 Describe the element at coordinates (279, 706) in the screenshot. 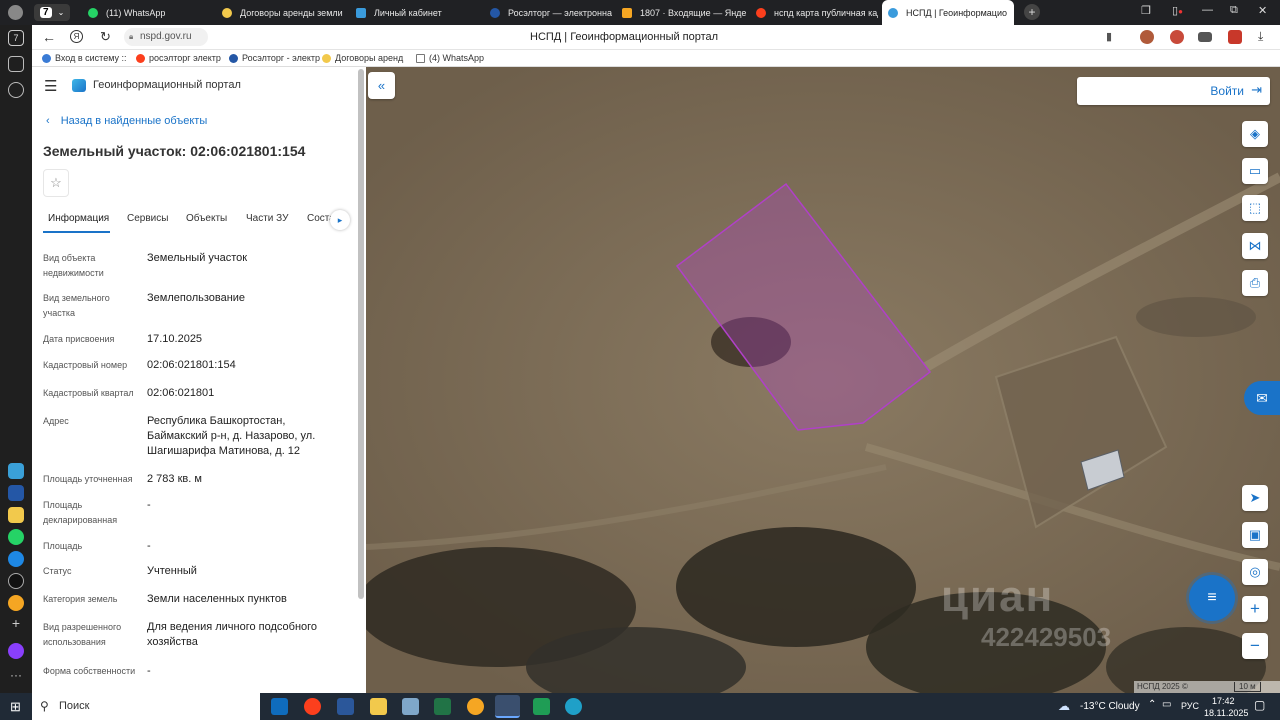

I see `outlook-icon` at that location.